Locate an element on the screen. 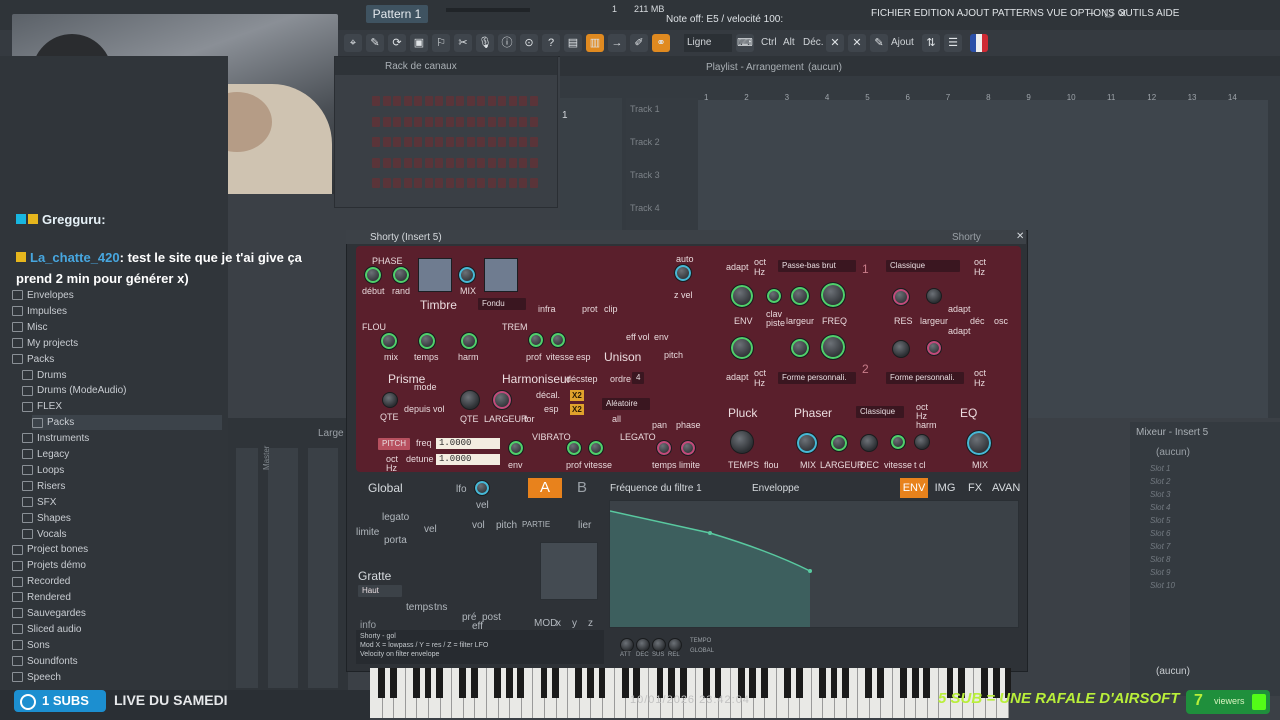  ctrl-key: Ctrl is located at coordinates (769, 43).